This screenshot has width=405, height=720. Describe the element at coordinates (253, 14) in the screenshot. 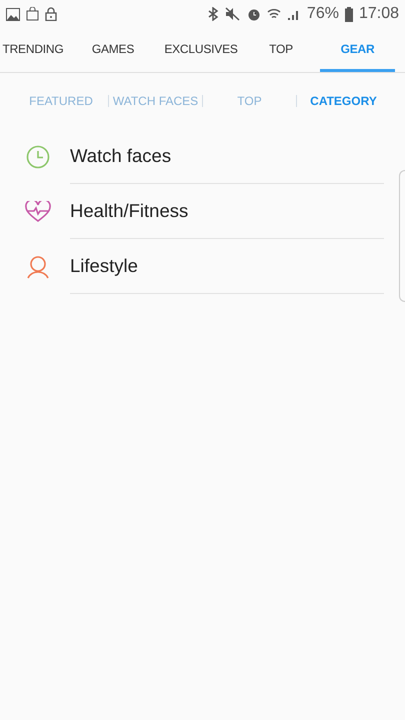

I see `alarm-icon` at that location.